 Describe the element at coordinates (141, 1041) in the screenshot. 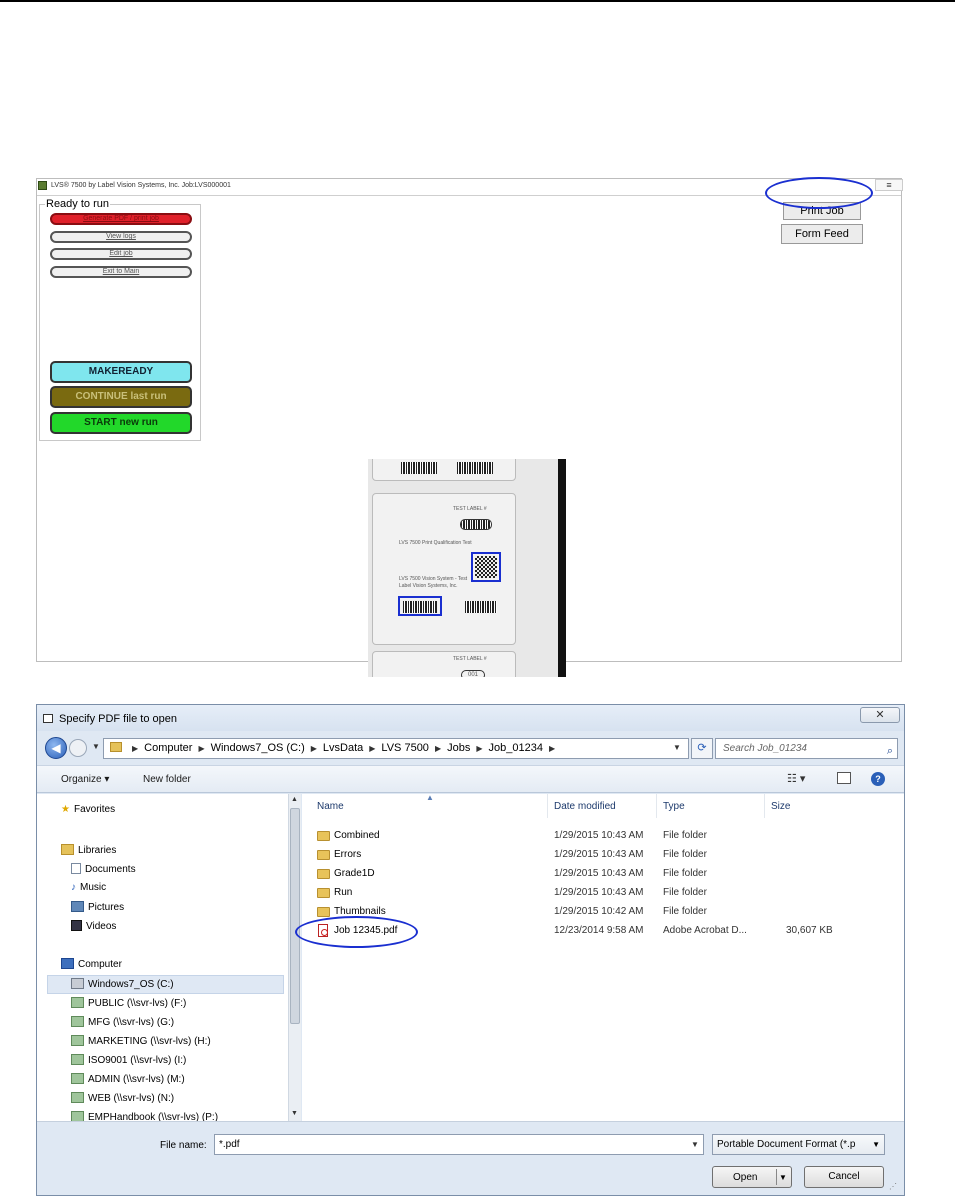

I see `nav-drive-h: MARKETING (\\svr-lvs) (H:)` at that location.